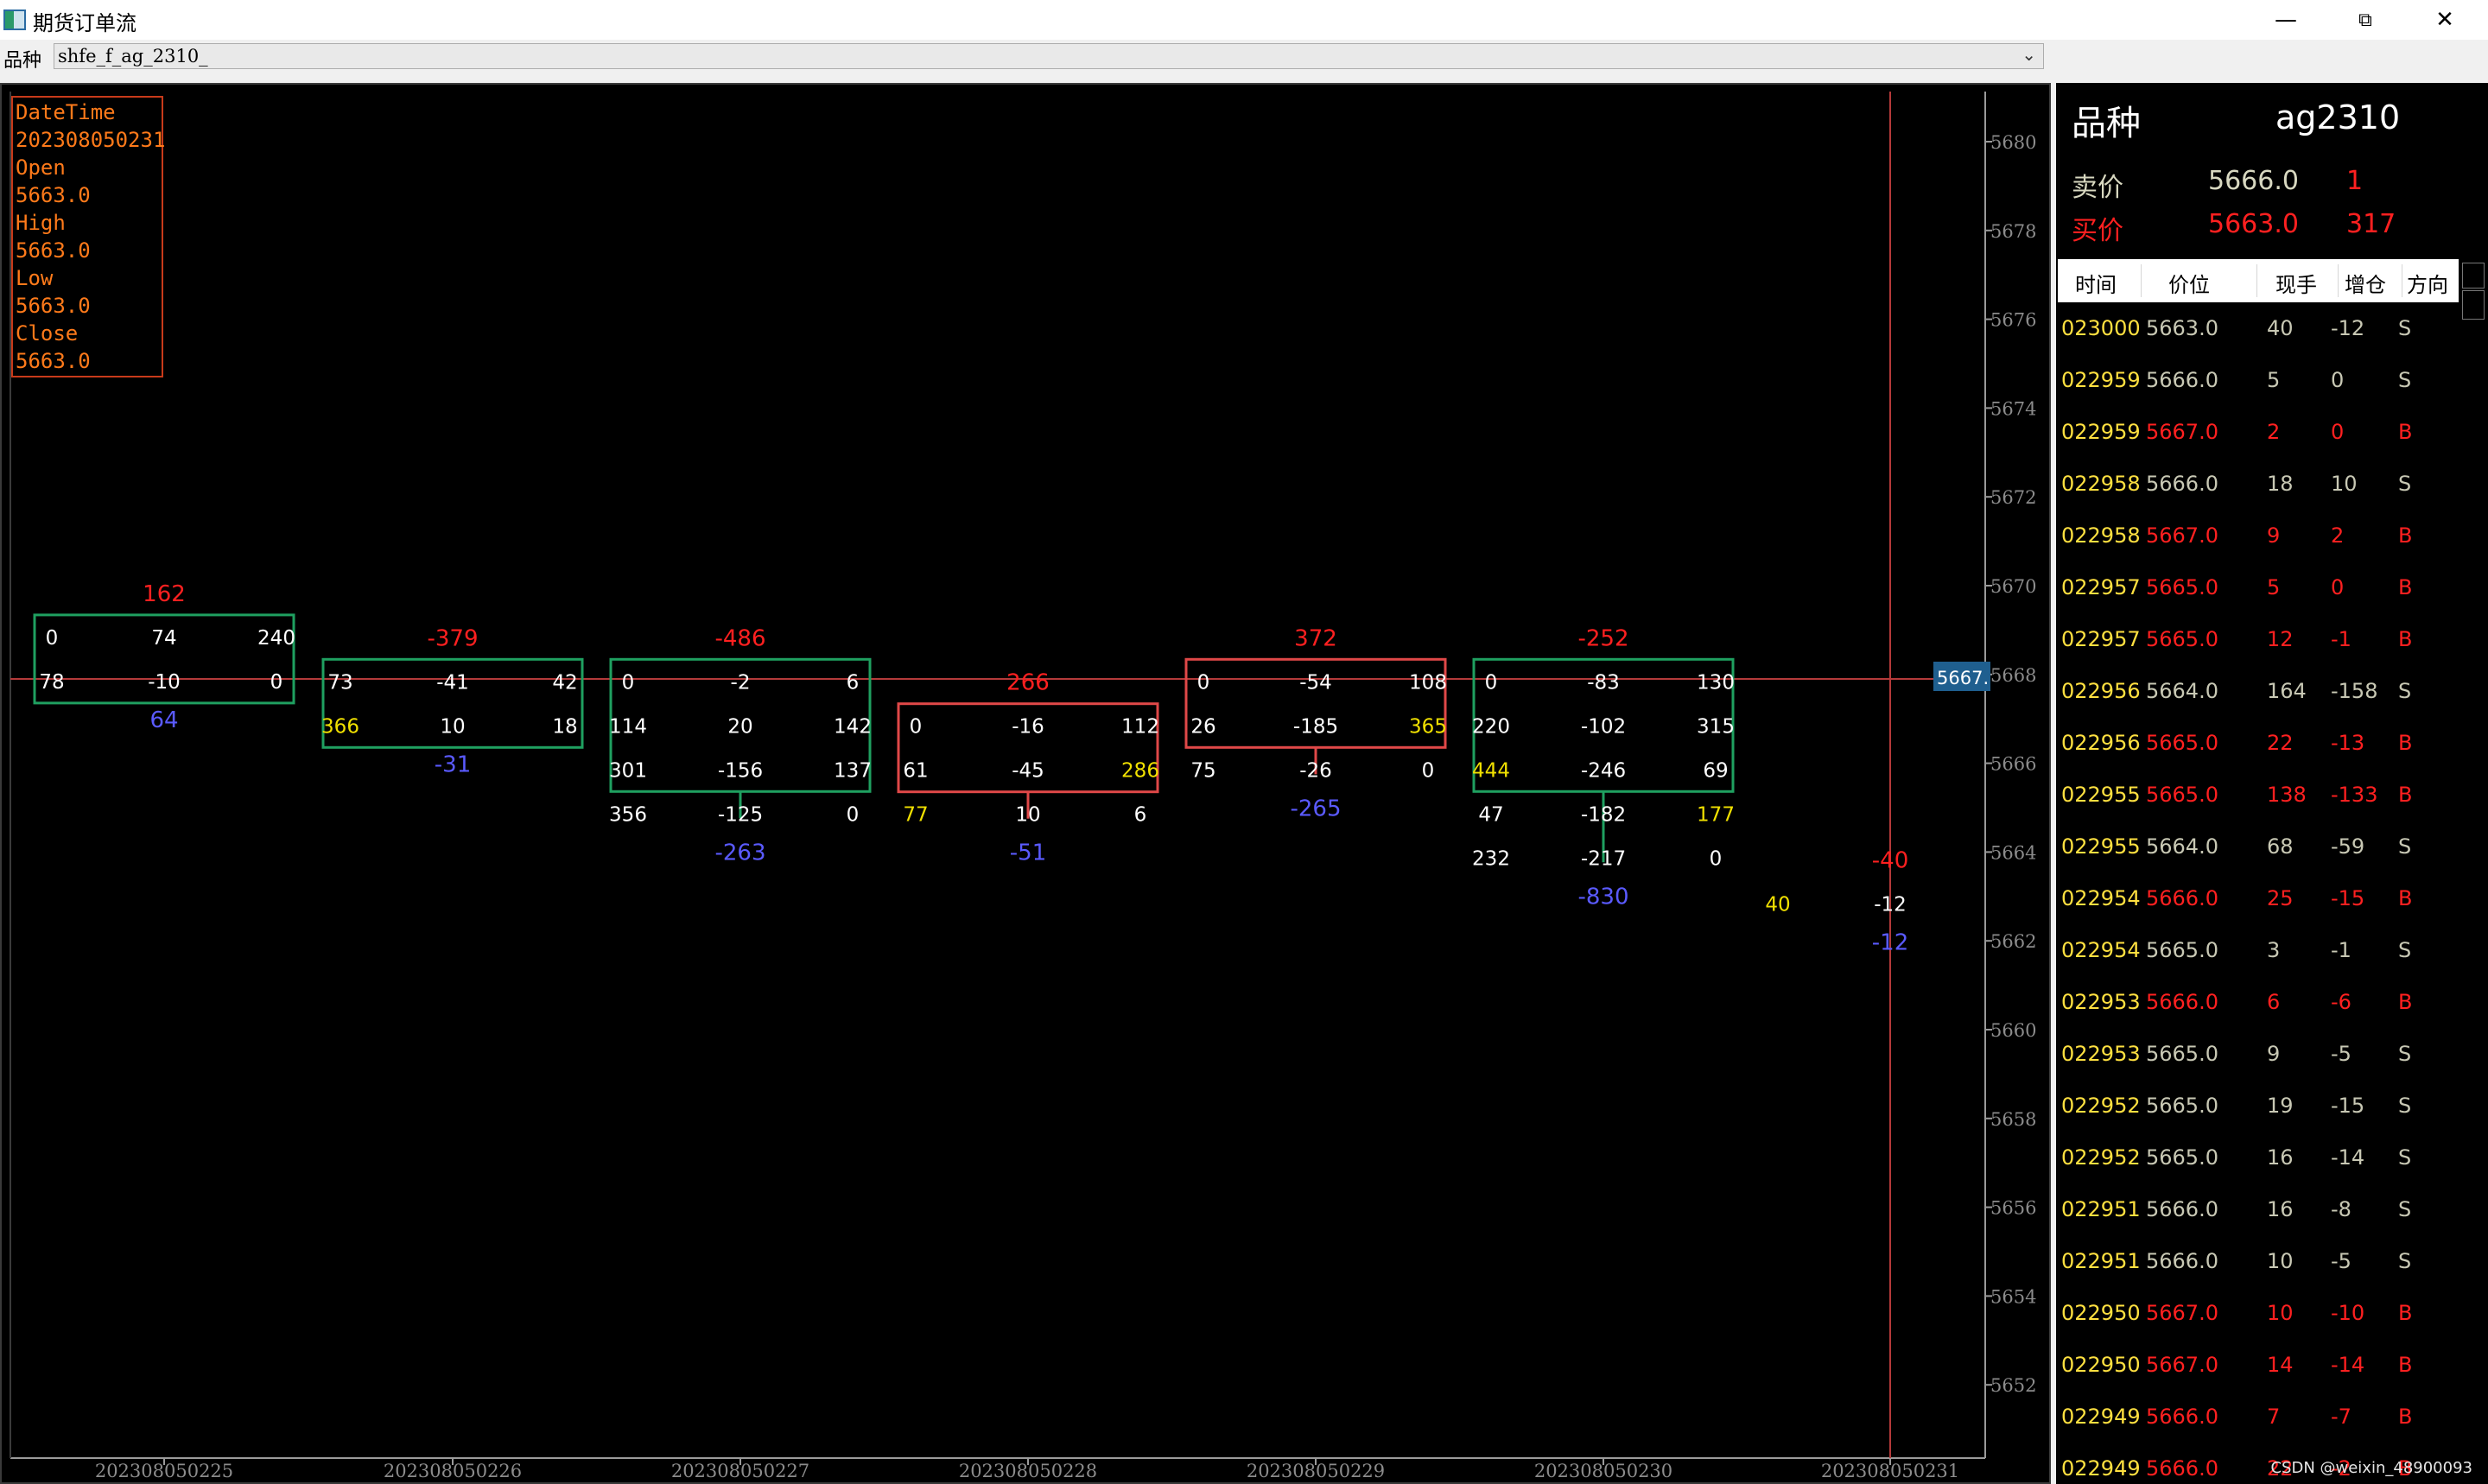  I want to click on price-tick-label: 5658, so click(2013, 1119).